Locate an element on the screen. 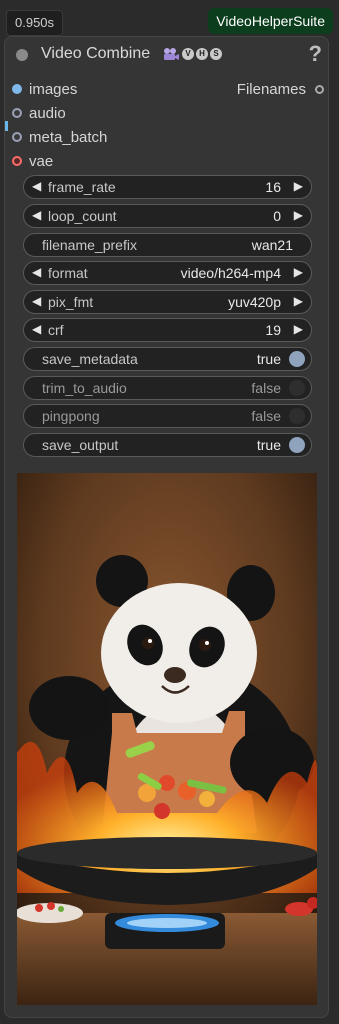 The image size is (339, 1024). toggle-pingpong: pingpong false is located at coordinates (167, 416).